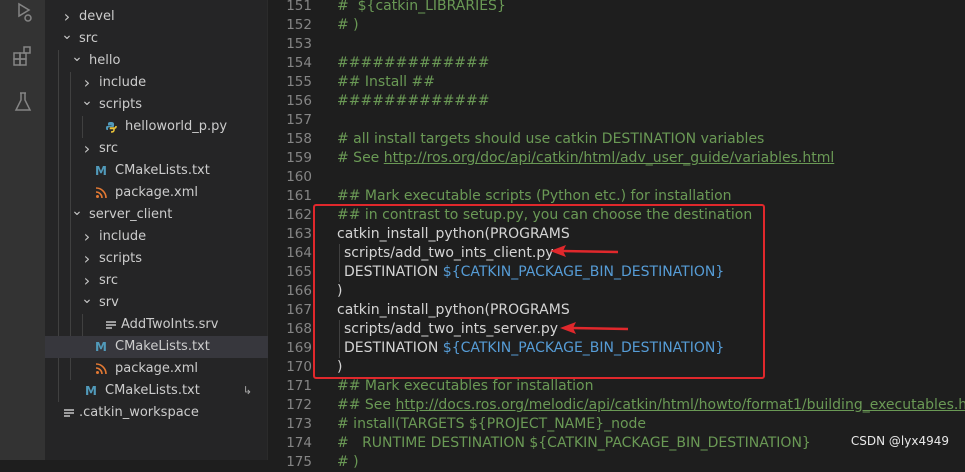 Image resolution: width=965 pixels, height=472 pixels. What do you see at coordinates (299, 386) in the screenshot?
I see `line-number: 171` at bounding box center [299, 386].